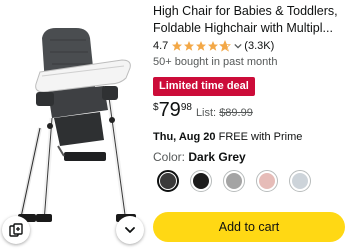  What do you see at coordinates (184, 137) in the screenshot?
I see `delivery-date: Thu, Aug 20` at bounding box center [184, 137].